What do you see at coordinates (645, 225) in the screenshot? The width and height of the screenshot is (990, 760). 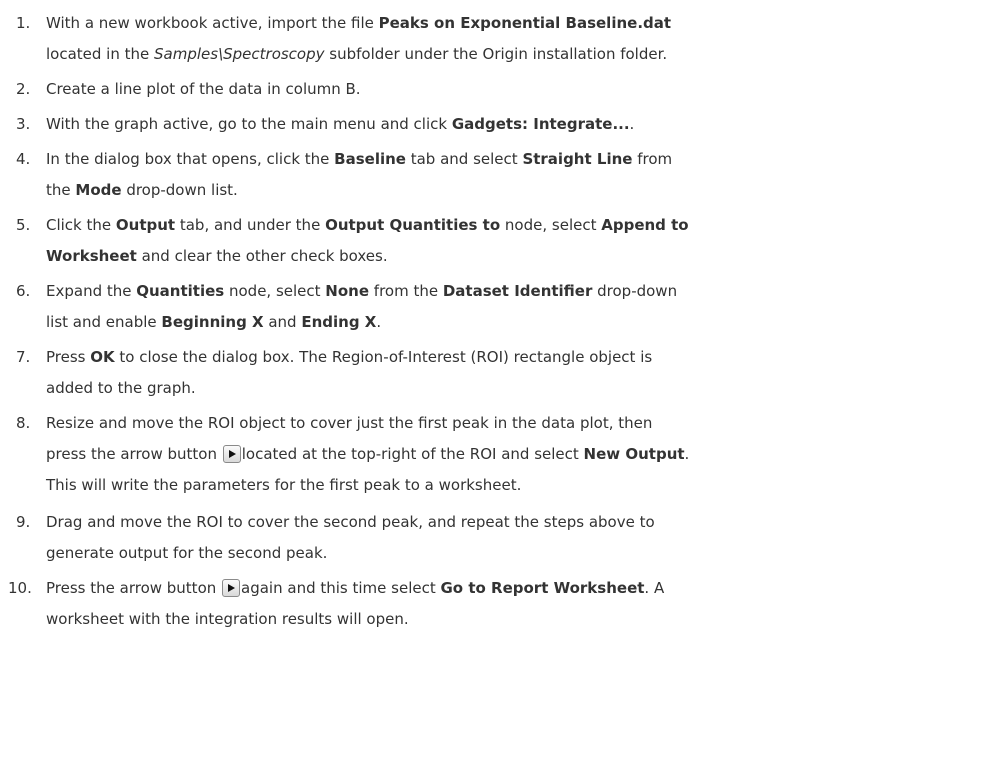 I see `bold-term: Append to` at bounding box center [645, 225].